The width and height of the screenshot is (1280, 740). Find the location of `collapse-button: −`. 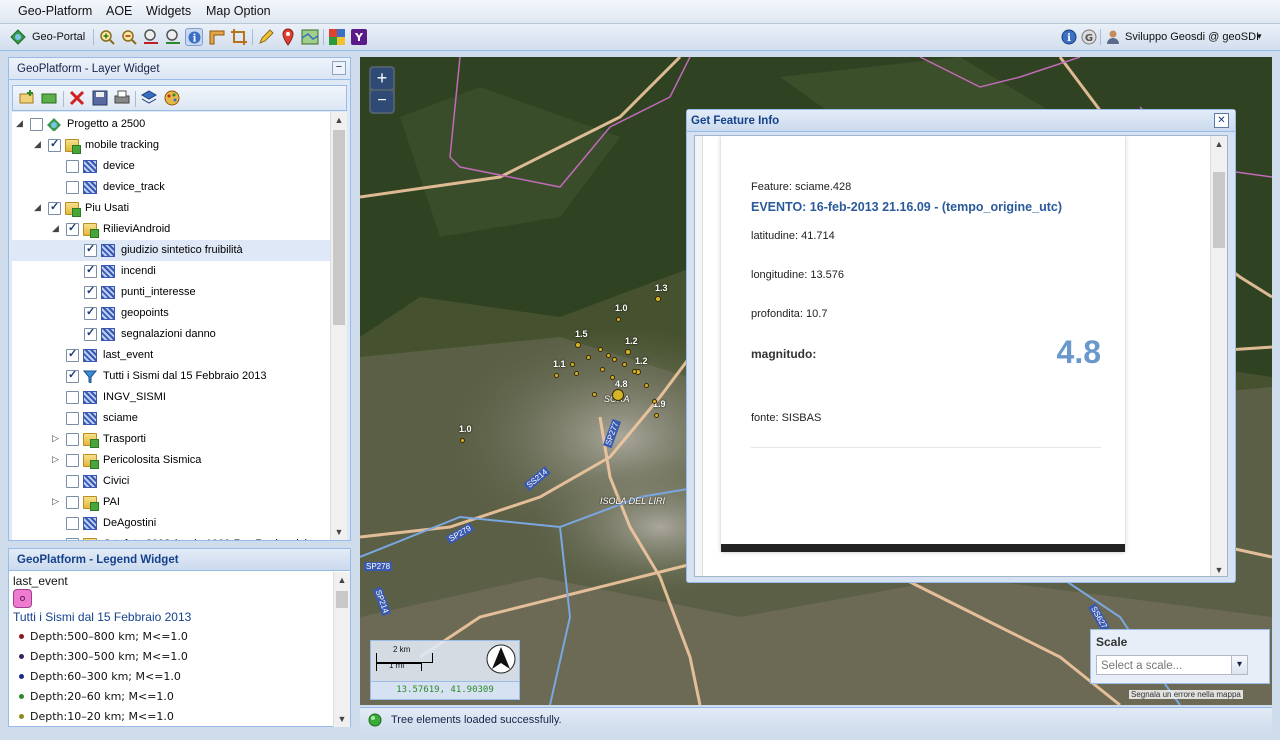

collapse-button: − is located at coordinates (339, 68).